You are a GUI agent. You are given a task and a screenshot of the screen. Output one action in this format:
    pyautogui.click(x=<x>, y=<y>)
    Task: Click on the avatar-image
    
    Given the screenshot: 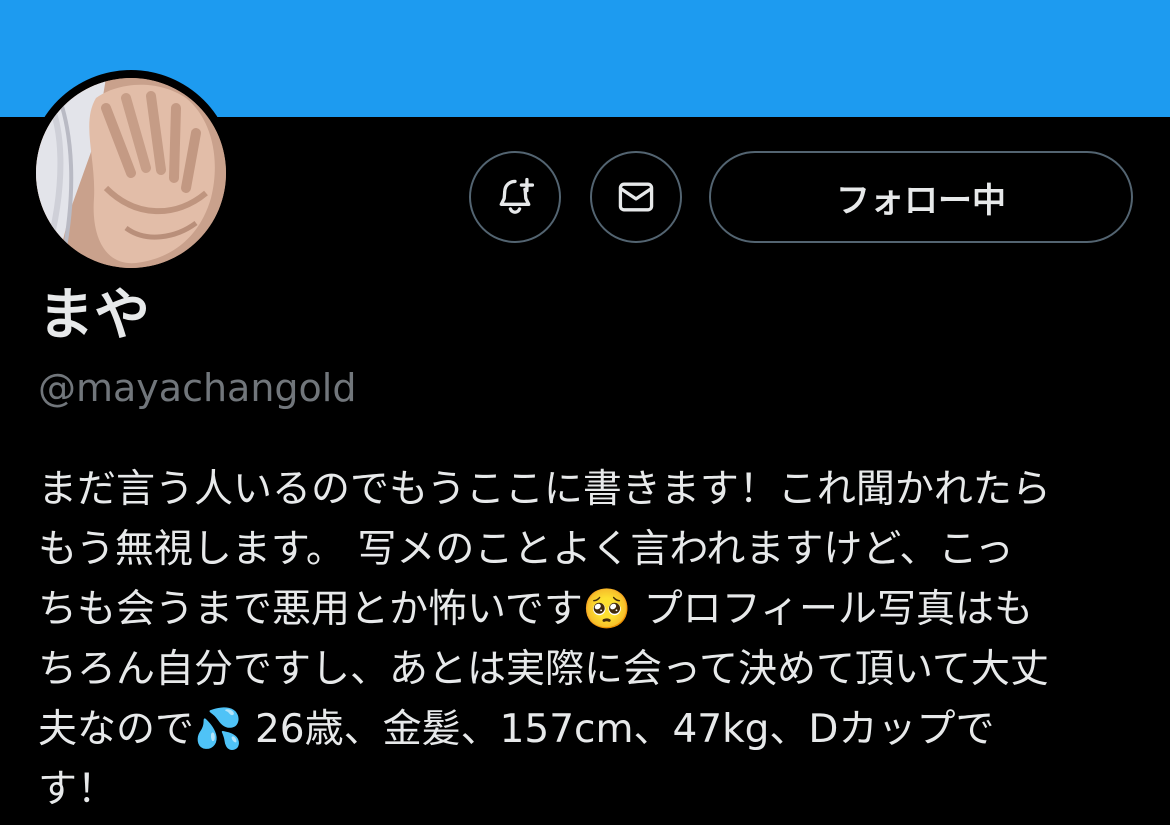 What is the action you would take?
    pyautogui.click(x=131, y=173)
    